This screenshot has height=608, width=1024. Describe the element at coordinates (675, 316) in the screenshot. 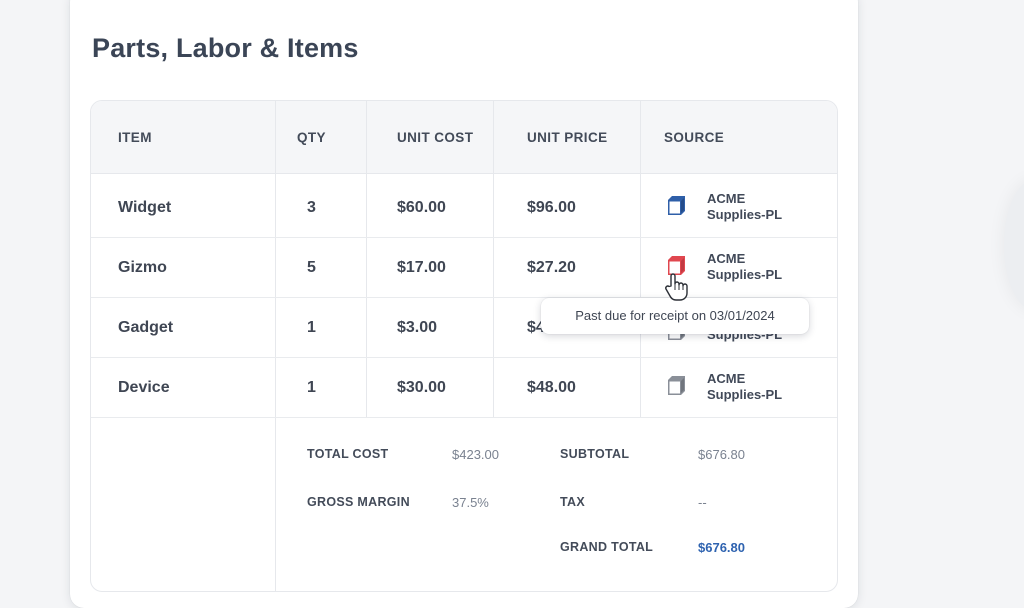

I see `past-due-tooltip: Past due for receipt on 03/01/2024` at that location.